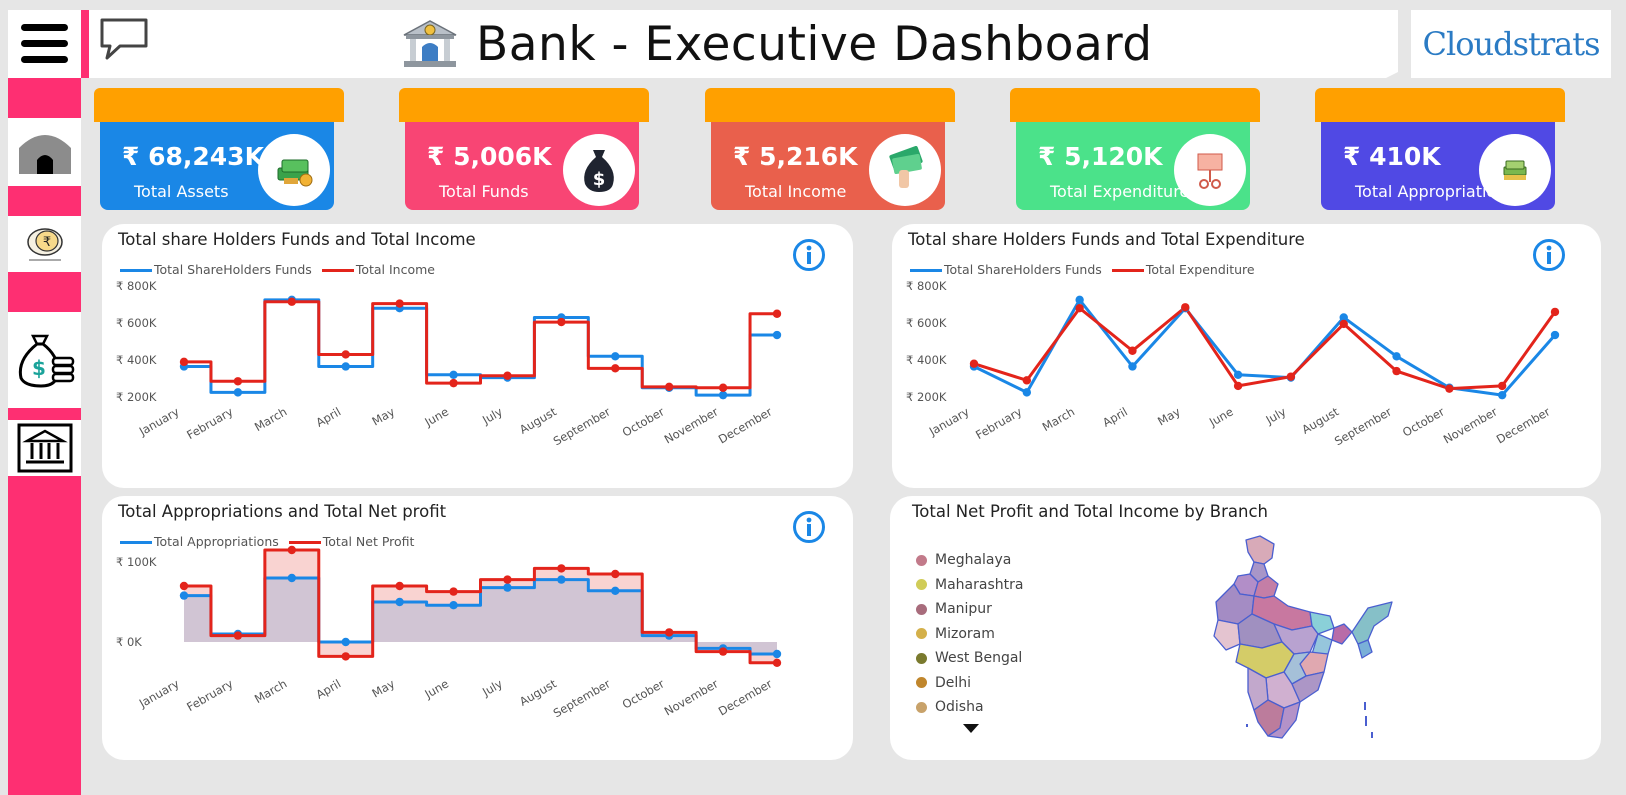  What do you see at coordinates (905, 170) in the screenshot?
I see `cash-hand-icon` at bounding box center [905, 170].